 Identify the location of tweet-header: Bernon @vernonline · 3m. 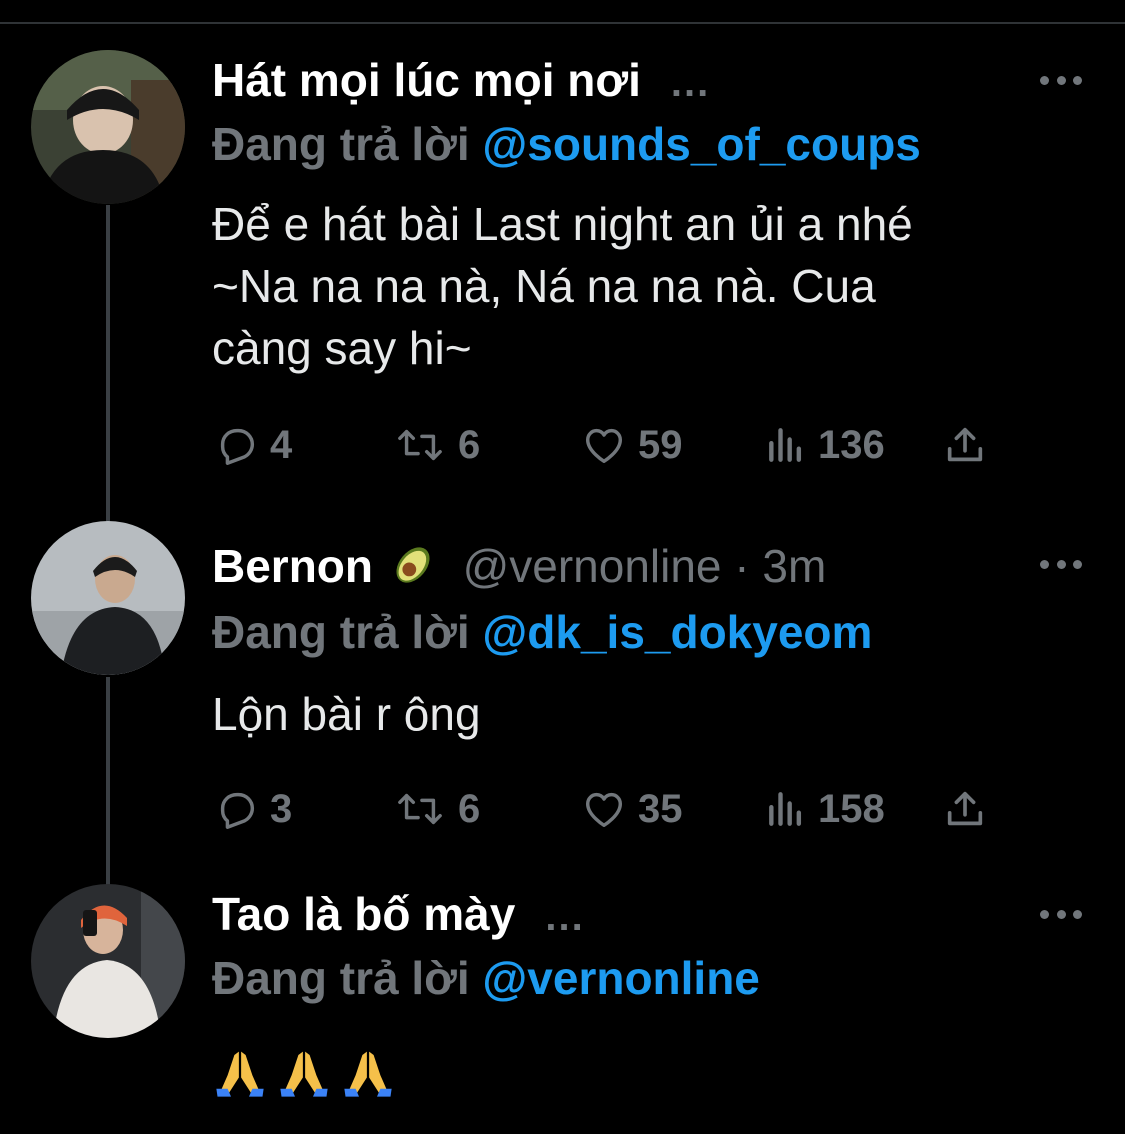
(519, 566).